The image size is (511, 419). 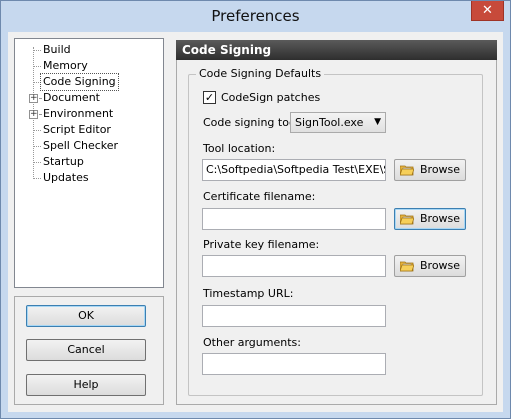 What do you see at coordinates (253, 122) in the screenshot?
I see `signing-tool-label: Code signing tool:` at bounding box center [253, 122].